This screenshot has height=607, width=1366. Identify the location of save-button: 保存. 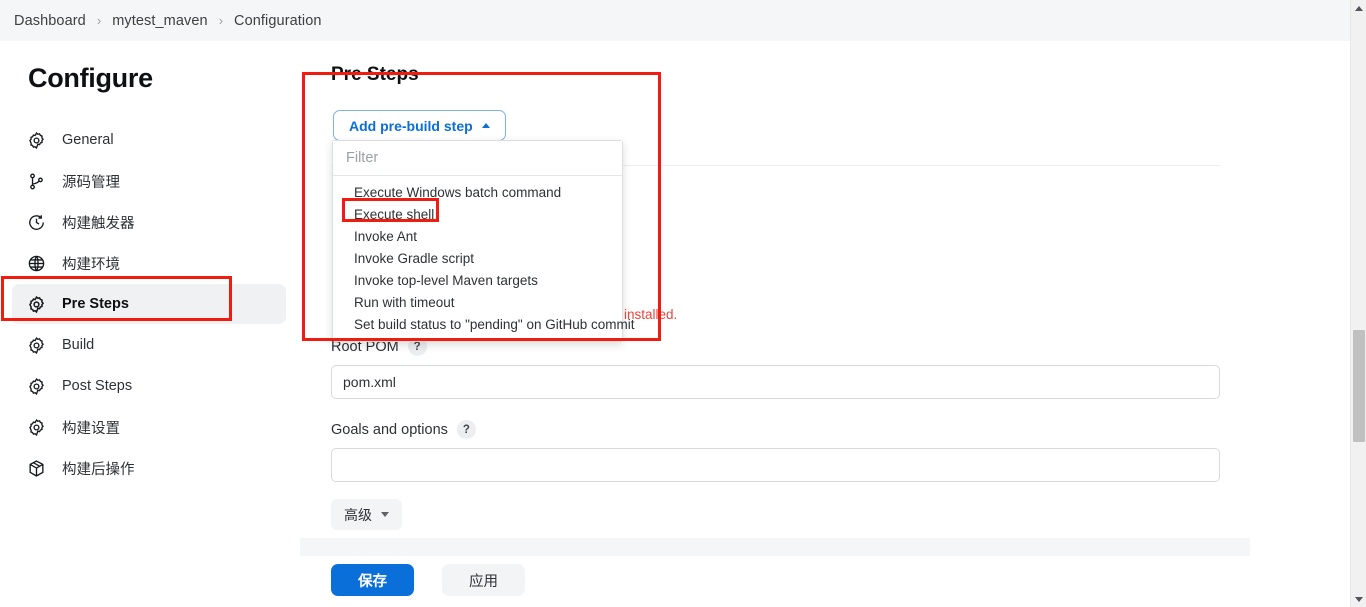
(372, 580).